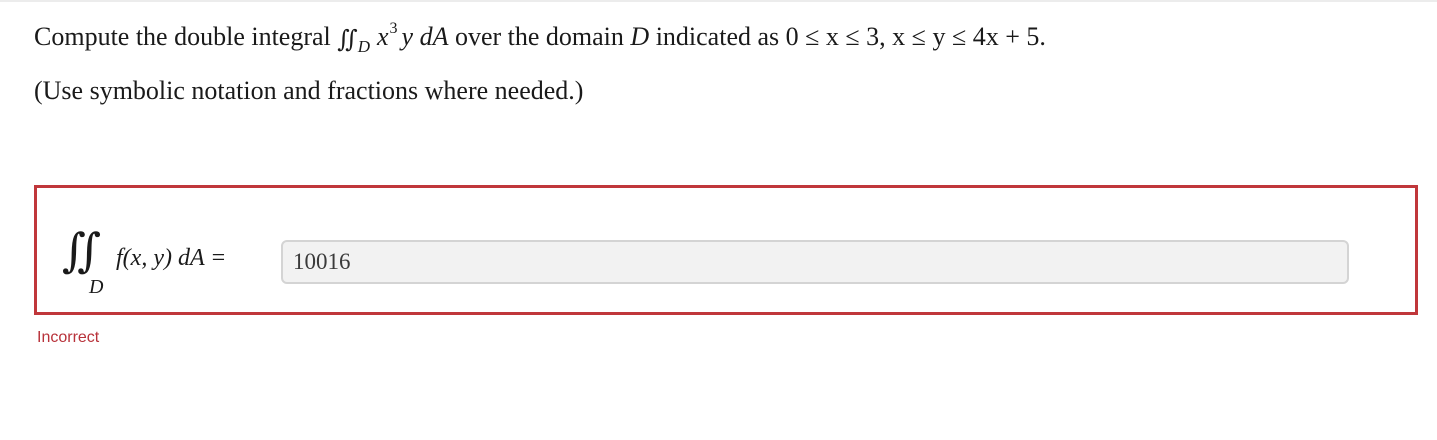  Describe the element at coordinates (363, 46) in the screenshot. I see `region-subscript: D` at that location.